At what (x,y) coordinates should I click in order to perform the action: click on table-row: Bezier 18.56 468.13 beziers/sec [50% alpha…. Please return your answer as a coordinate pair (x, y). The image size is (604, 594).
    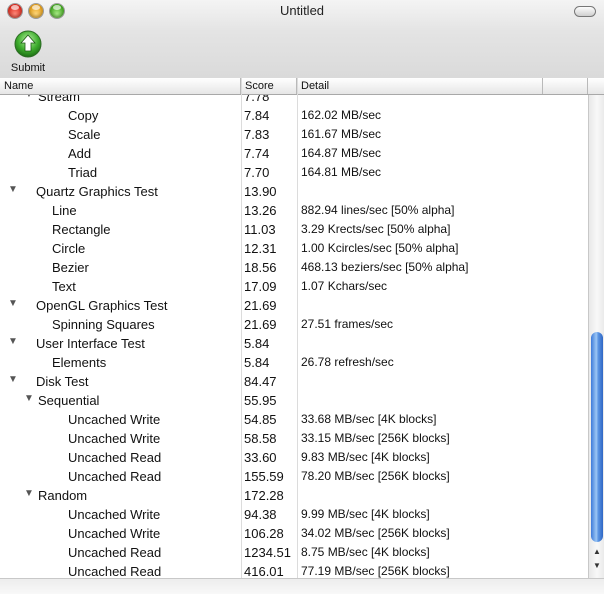
    Looking at the image, I should click on (294, 267).